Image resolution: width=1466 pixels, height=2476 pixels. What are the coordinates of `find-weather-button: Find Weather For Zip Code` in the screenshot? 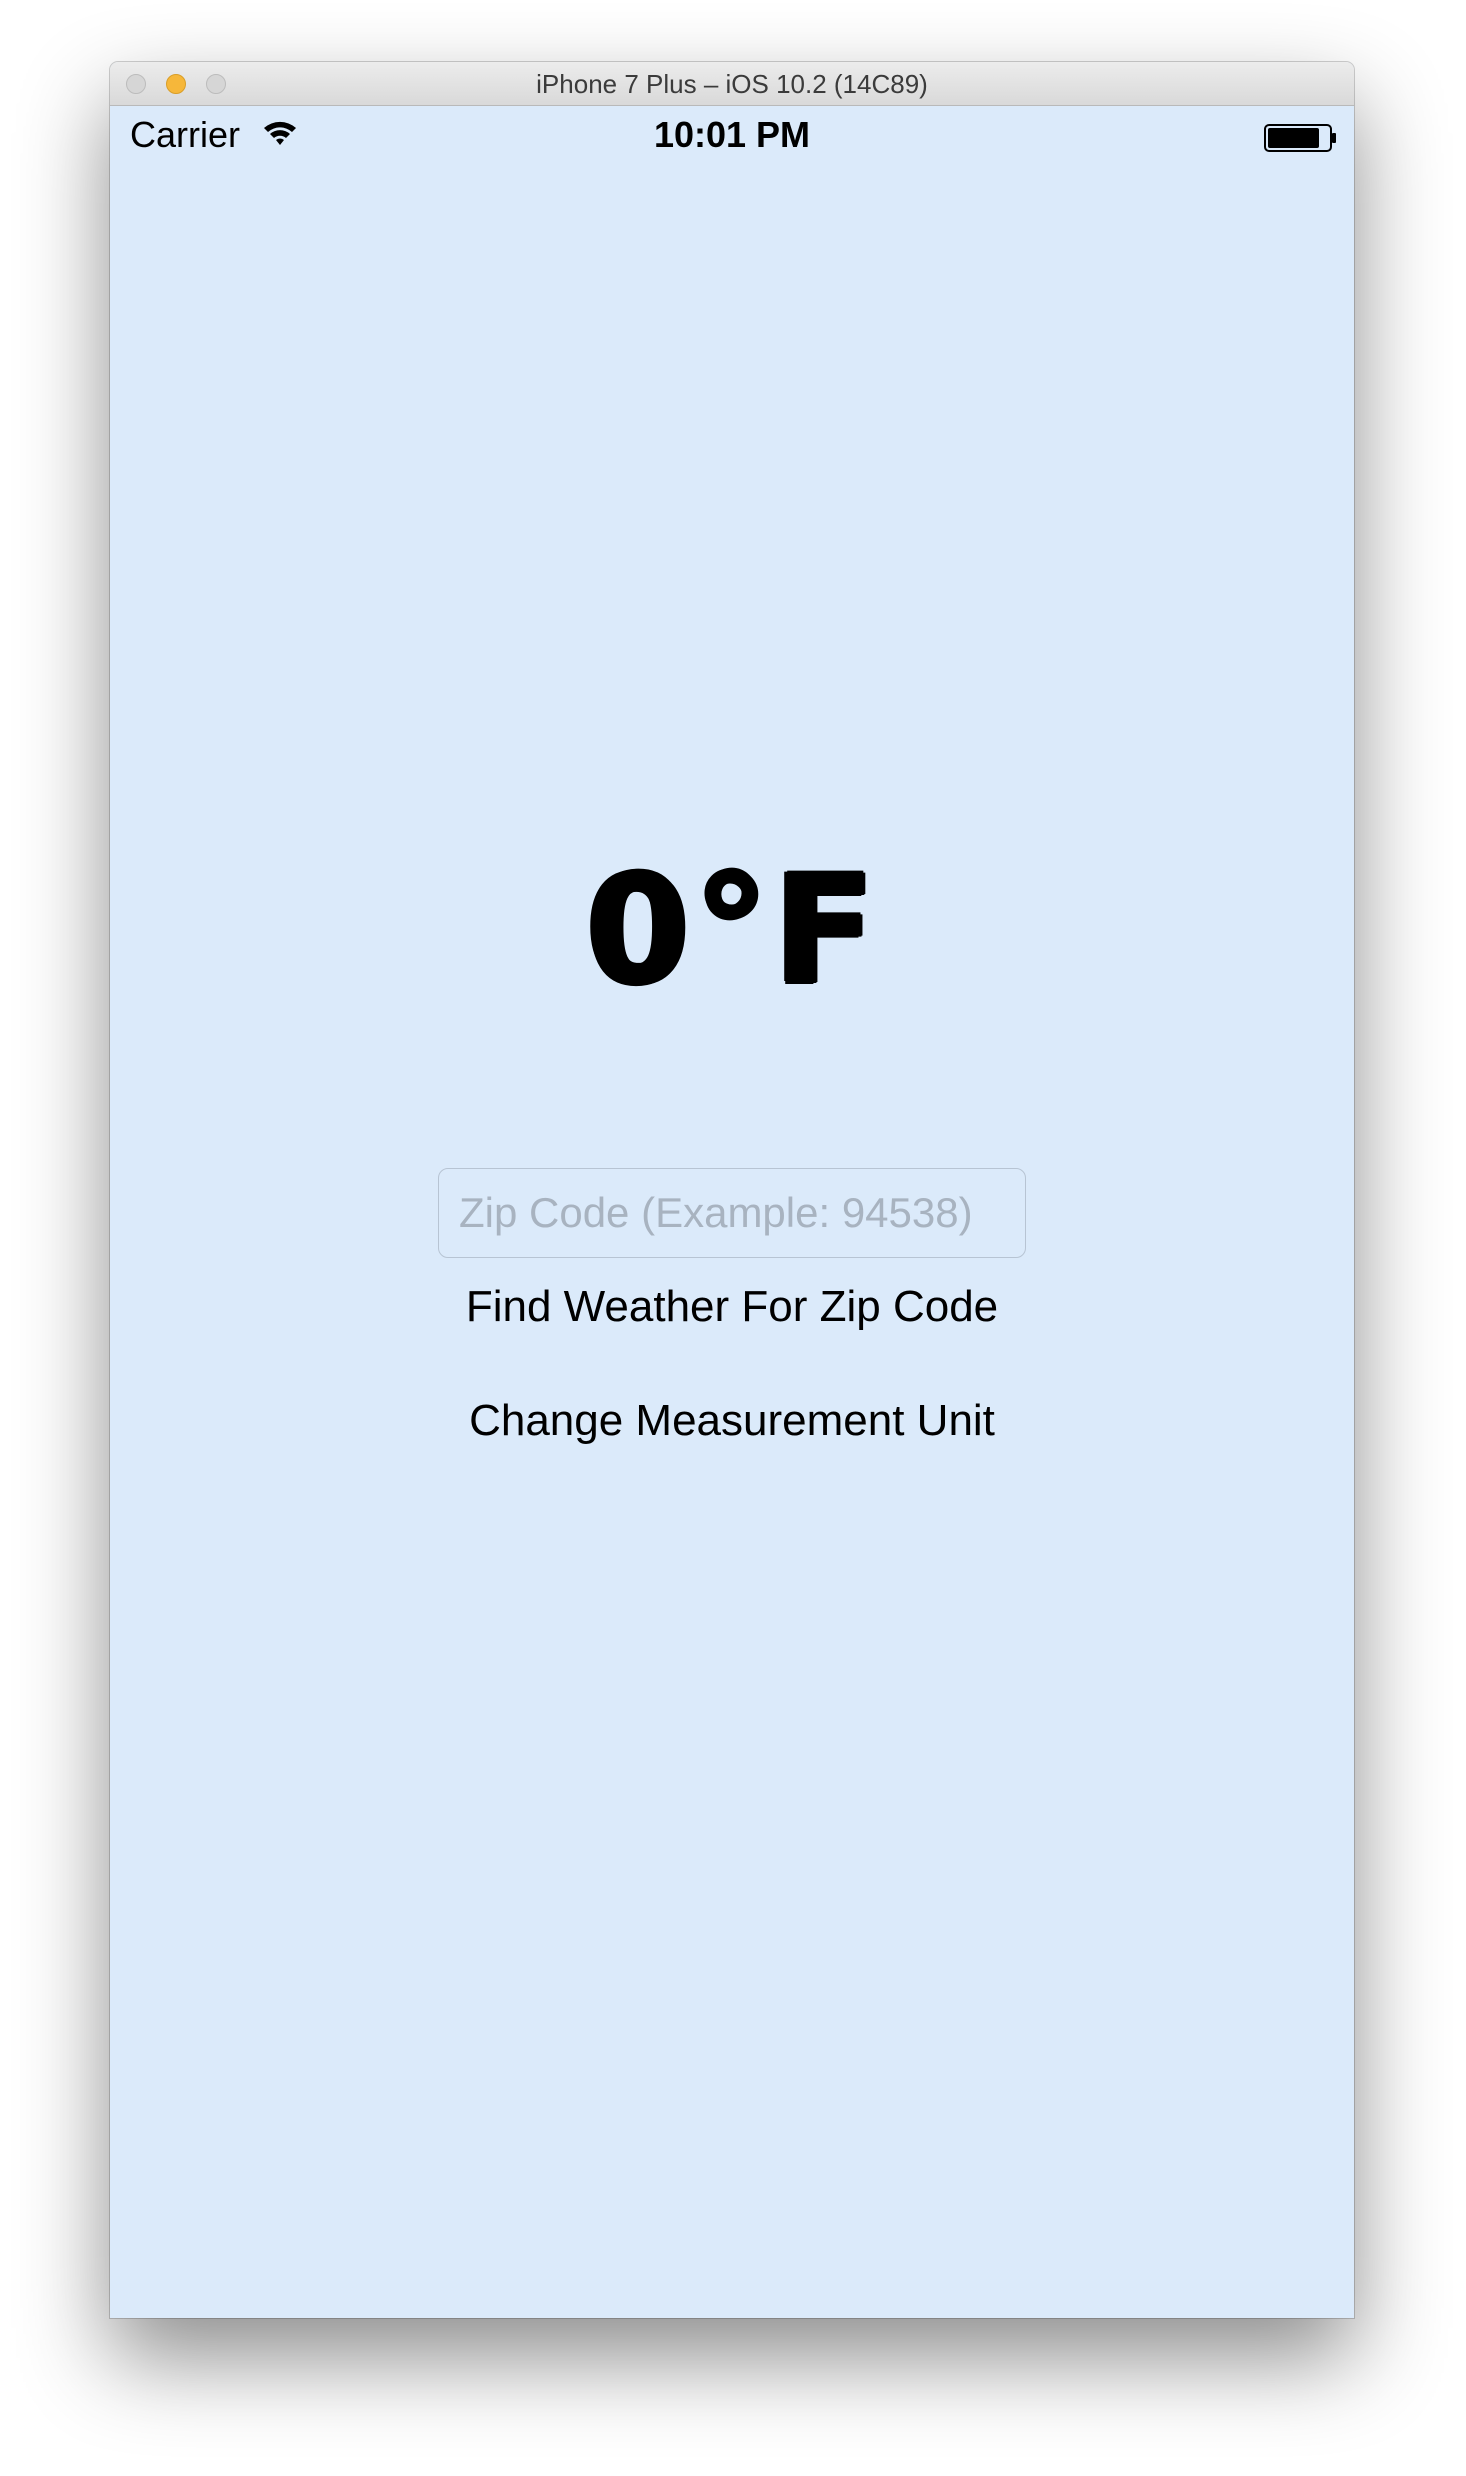 It's located at (732, 1307).